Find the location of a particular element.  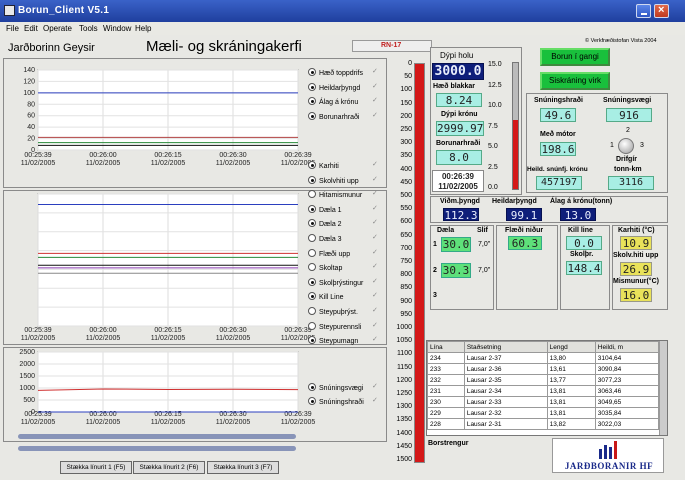

table-row: 228 Lausar 2-31 13,82 3022,03 is located at coordinates (543, 424).